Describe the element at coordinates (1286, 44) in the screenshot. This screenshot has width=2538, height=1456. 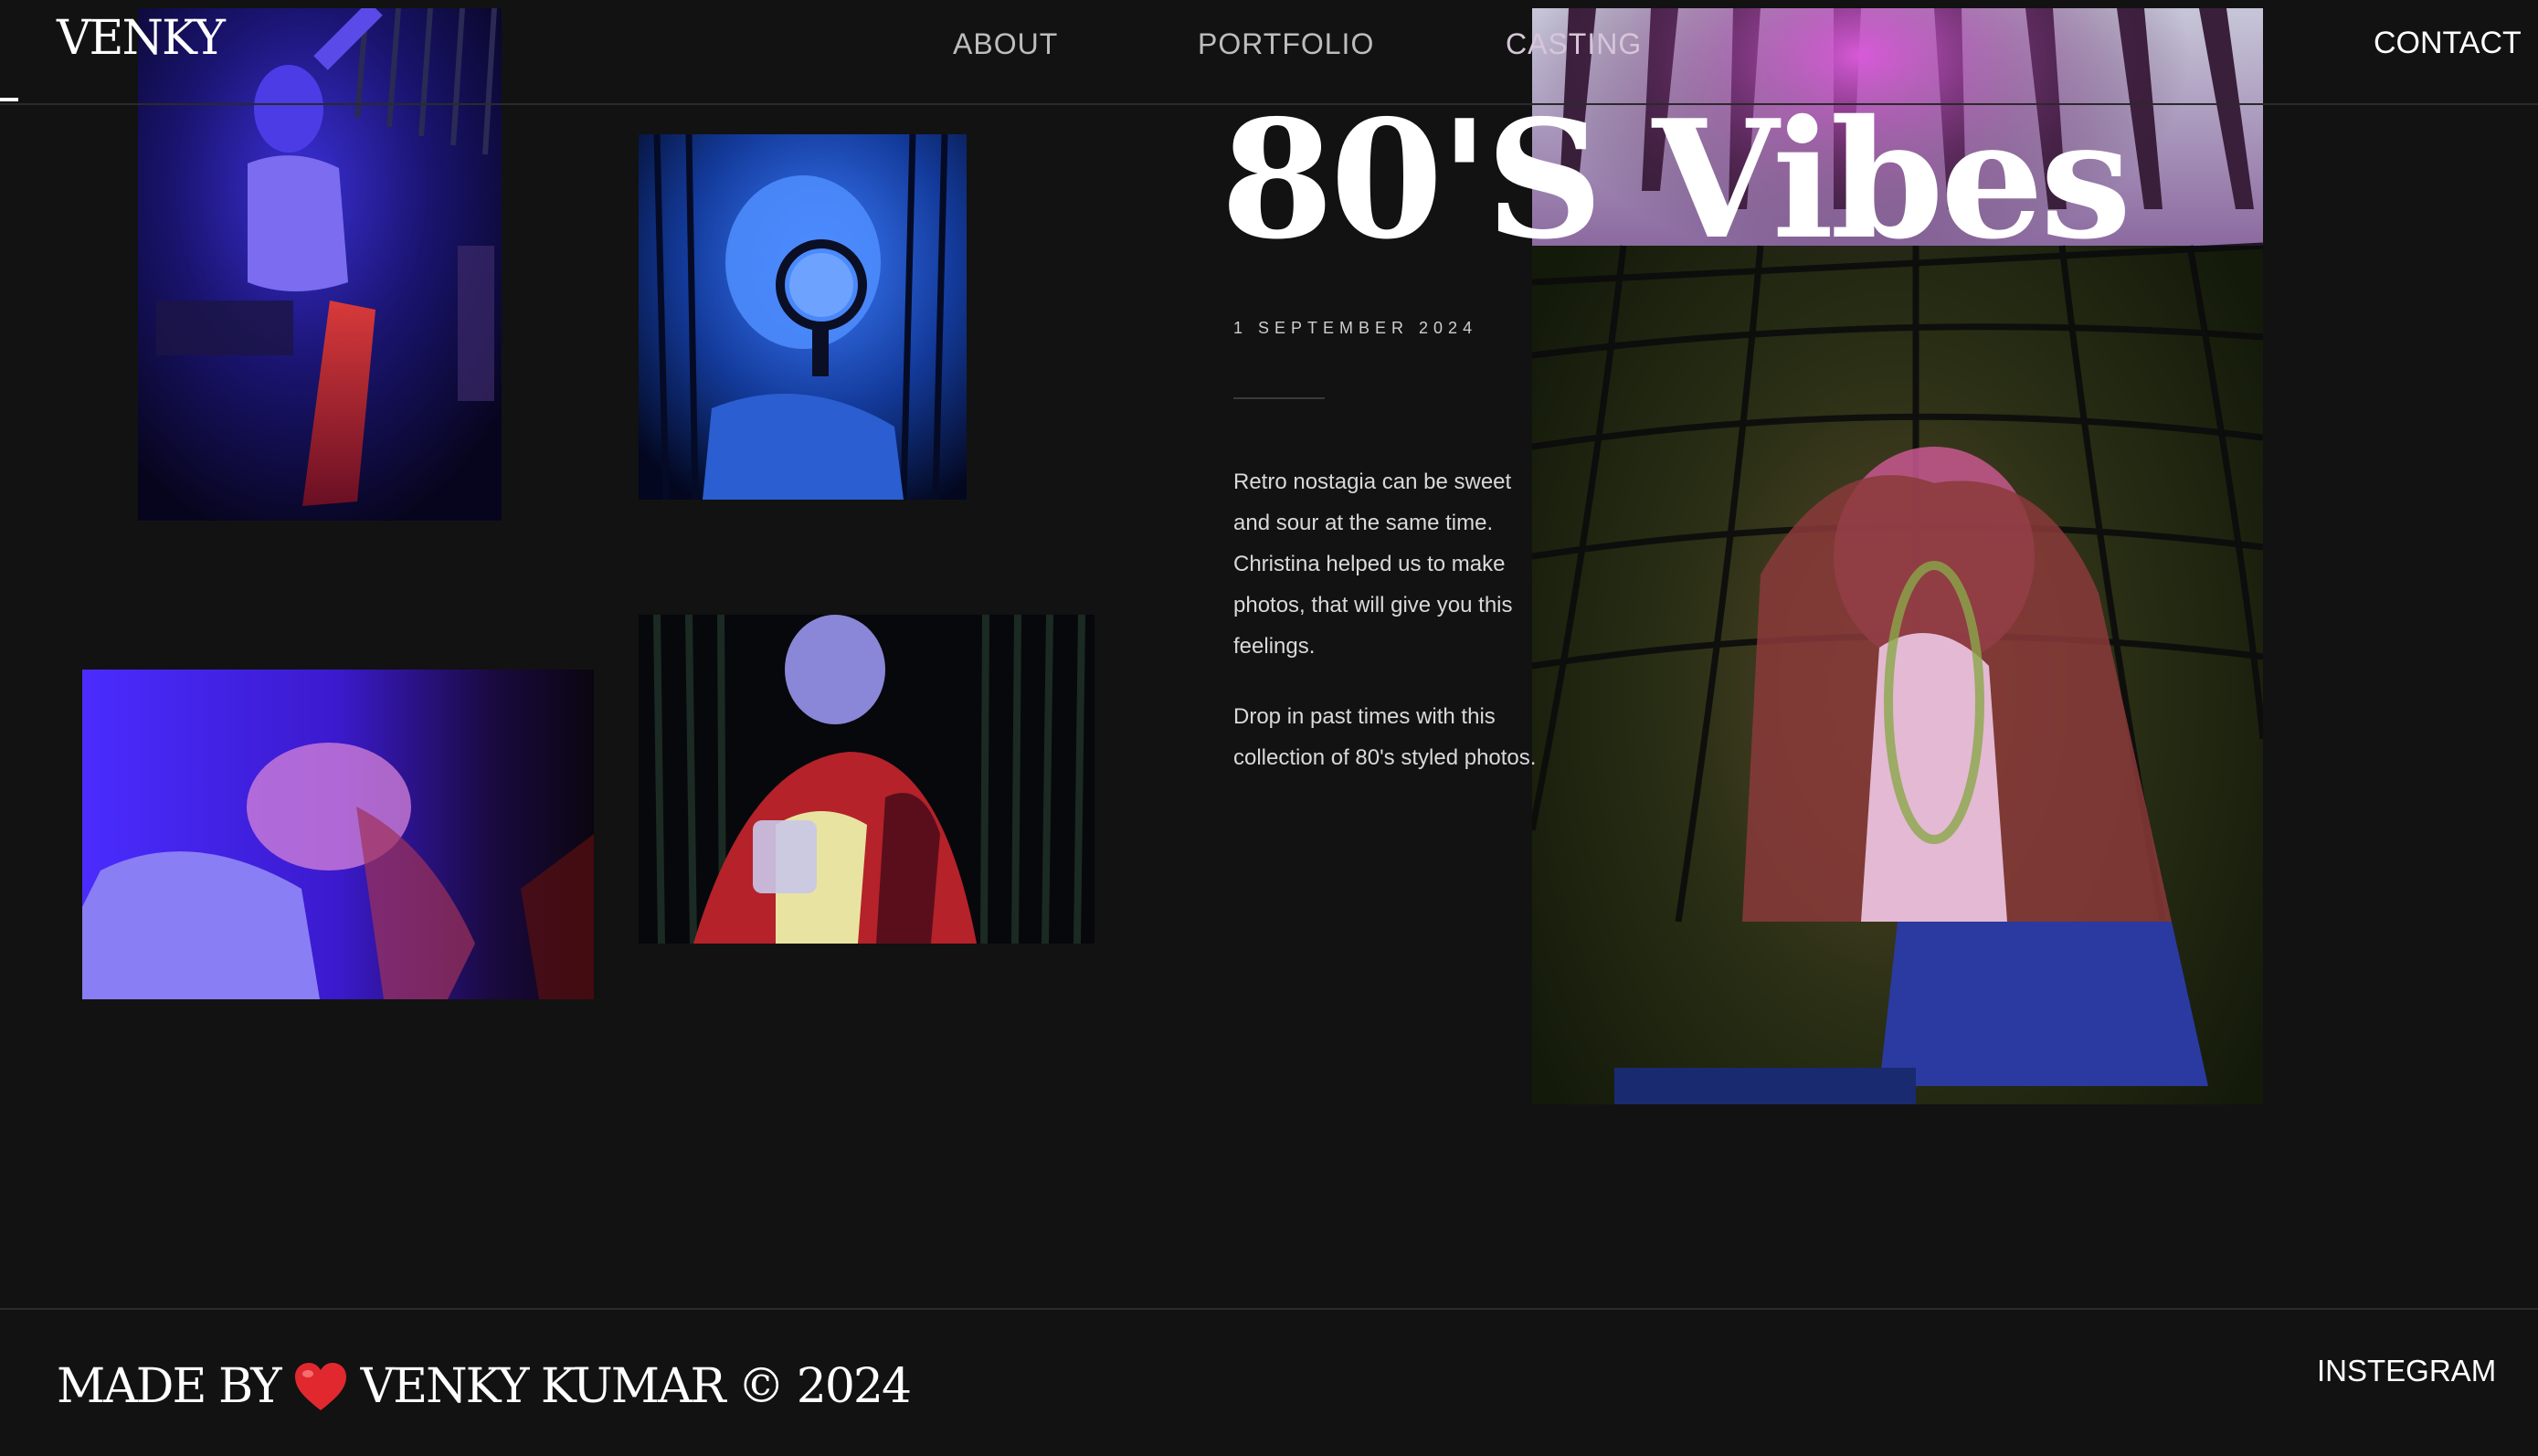
I see `nav-portfolio: PORTFOLIO` at that location.